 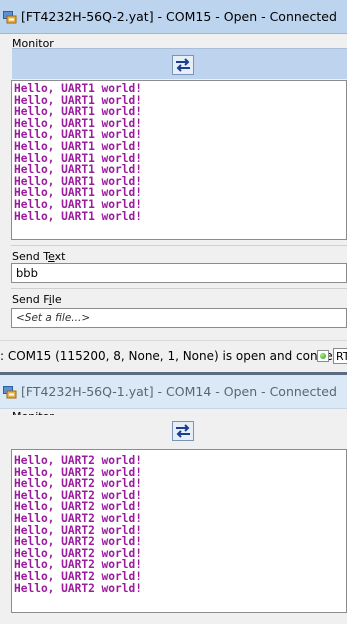 What do you see at coordinates (37, 299) in the screenshot?
I see `send-file-label: Send File` at bounding box center [37, 299].